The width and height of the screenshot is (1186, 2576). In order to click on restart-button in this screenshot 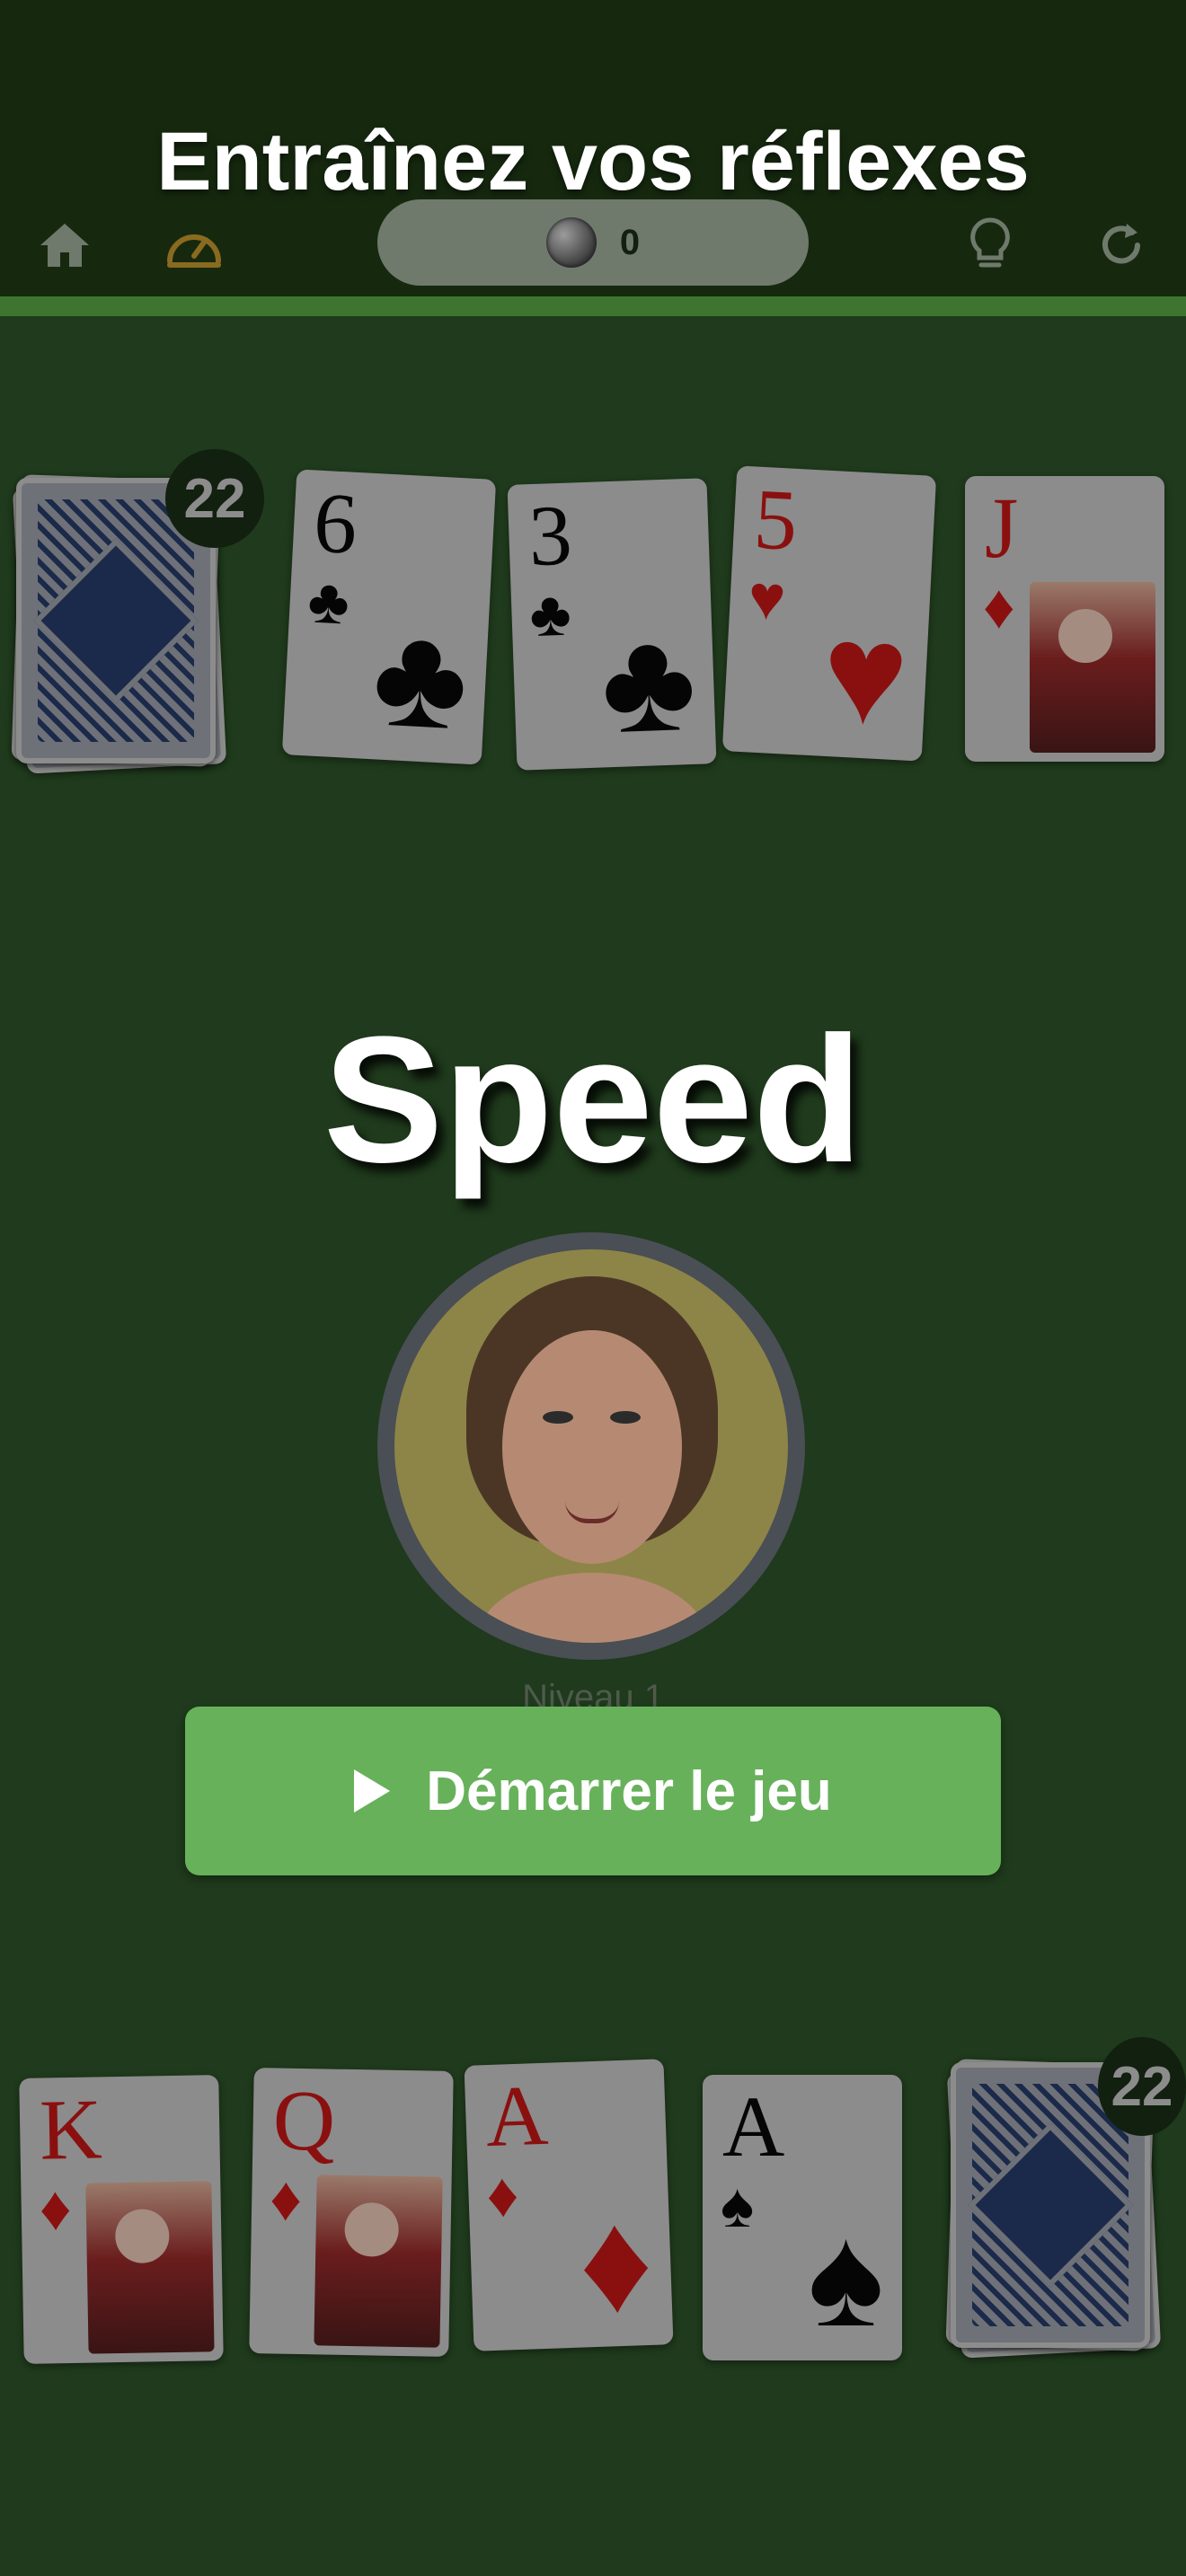, I will do `click(1121, 245)`.